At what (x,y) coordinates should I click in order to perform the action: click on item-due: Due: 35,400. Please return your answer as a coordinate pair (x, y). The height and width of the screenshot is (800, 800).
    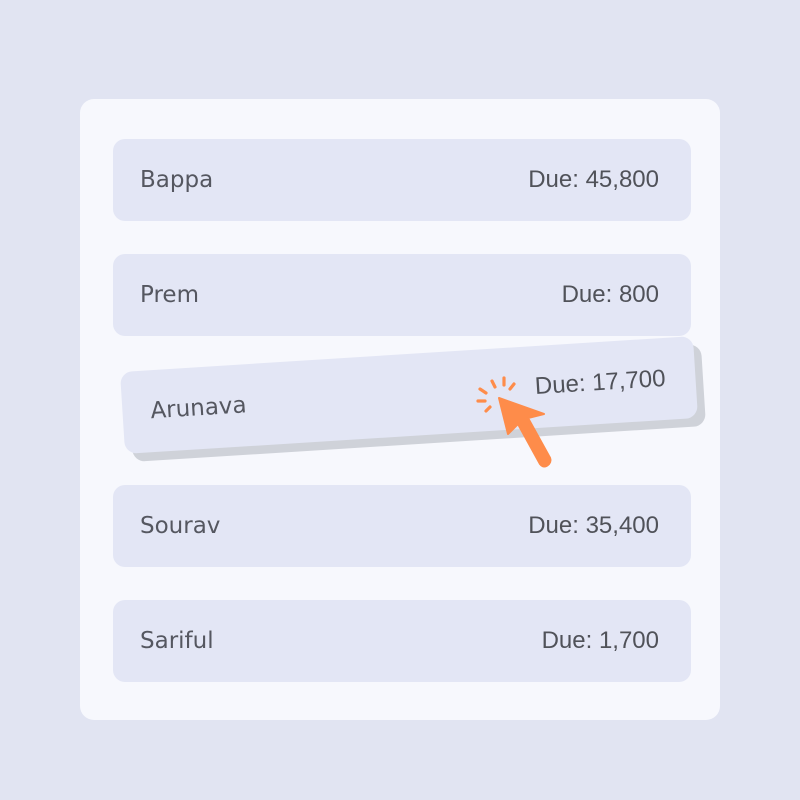
    Looking at the image, I should click on (593, 525).